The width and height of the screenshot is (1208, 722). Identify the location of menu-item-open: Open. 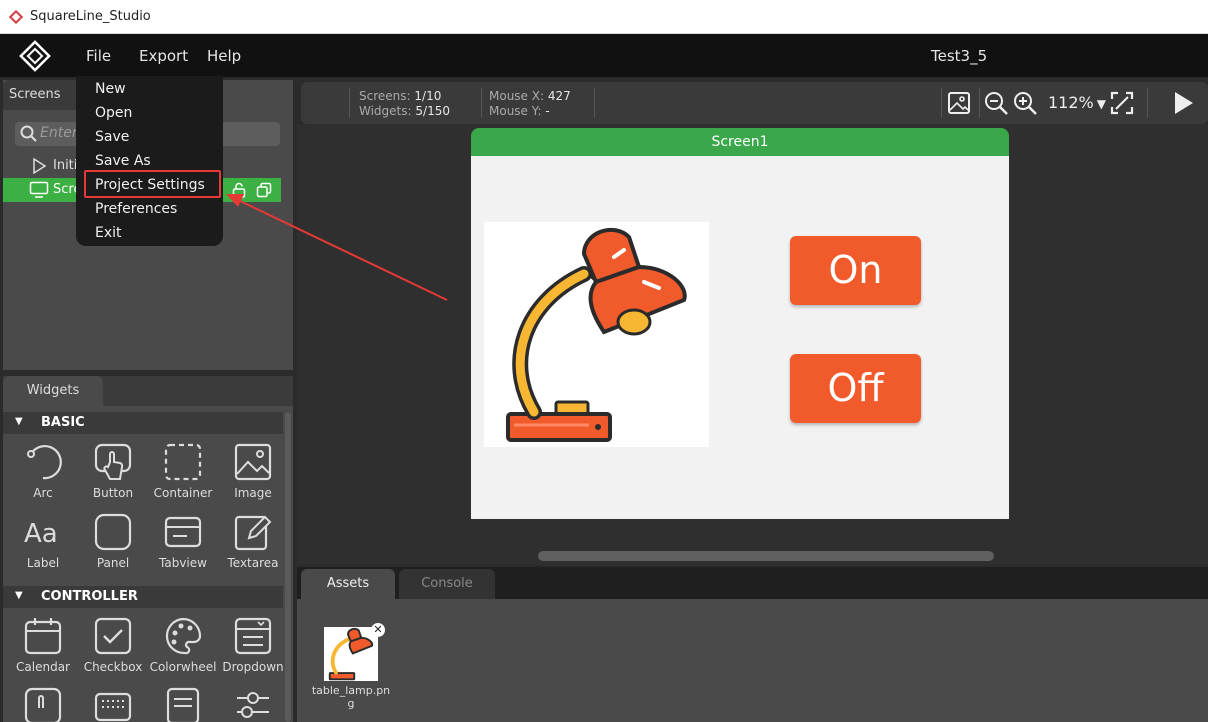
(113, 113).